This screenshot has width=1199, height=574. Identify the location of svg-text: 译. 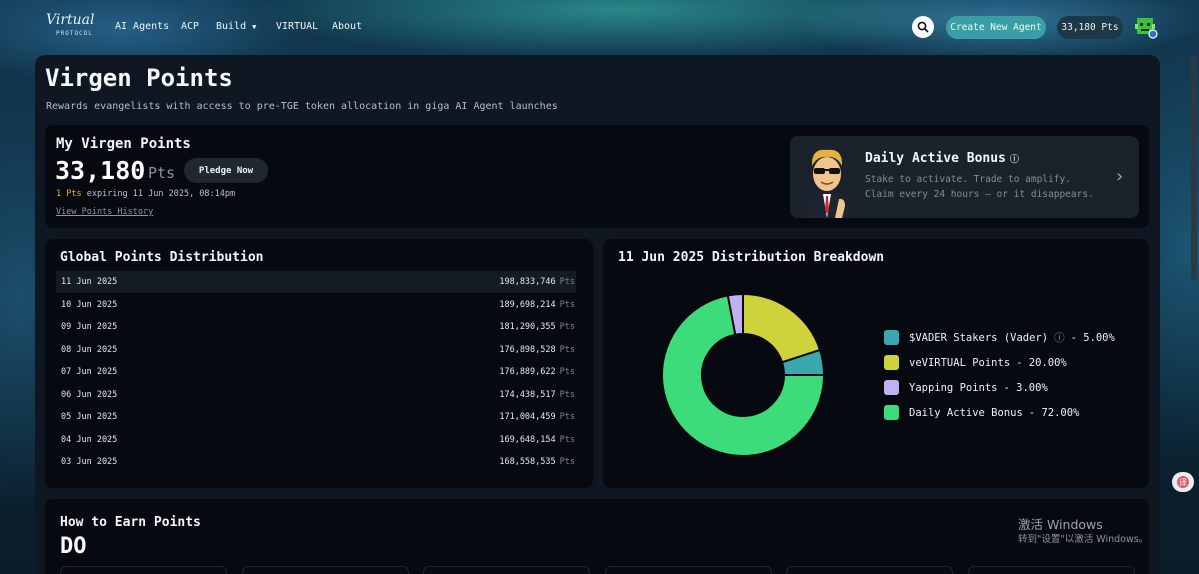
(1183, 482).